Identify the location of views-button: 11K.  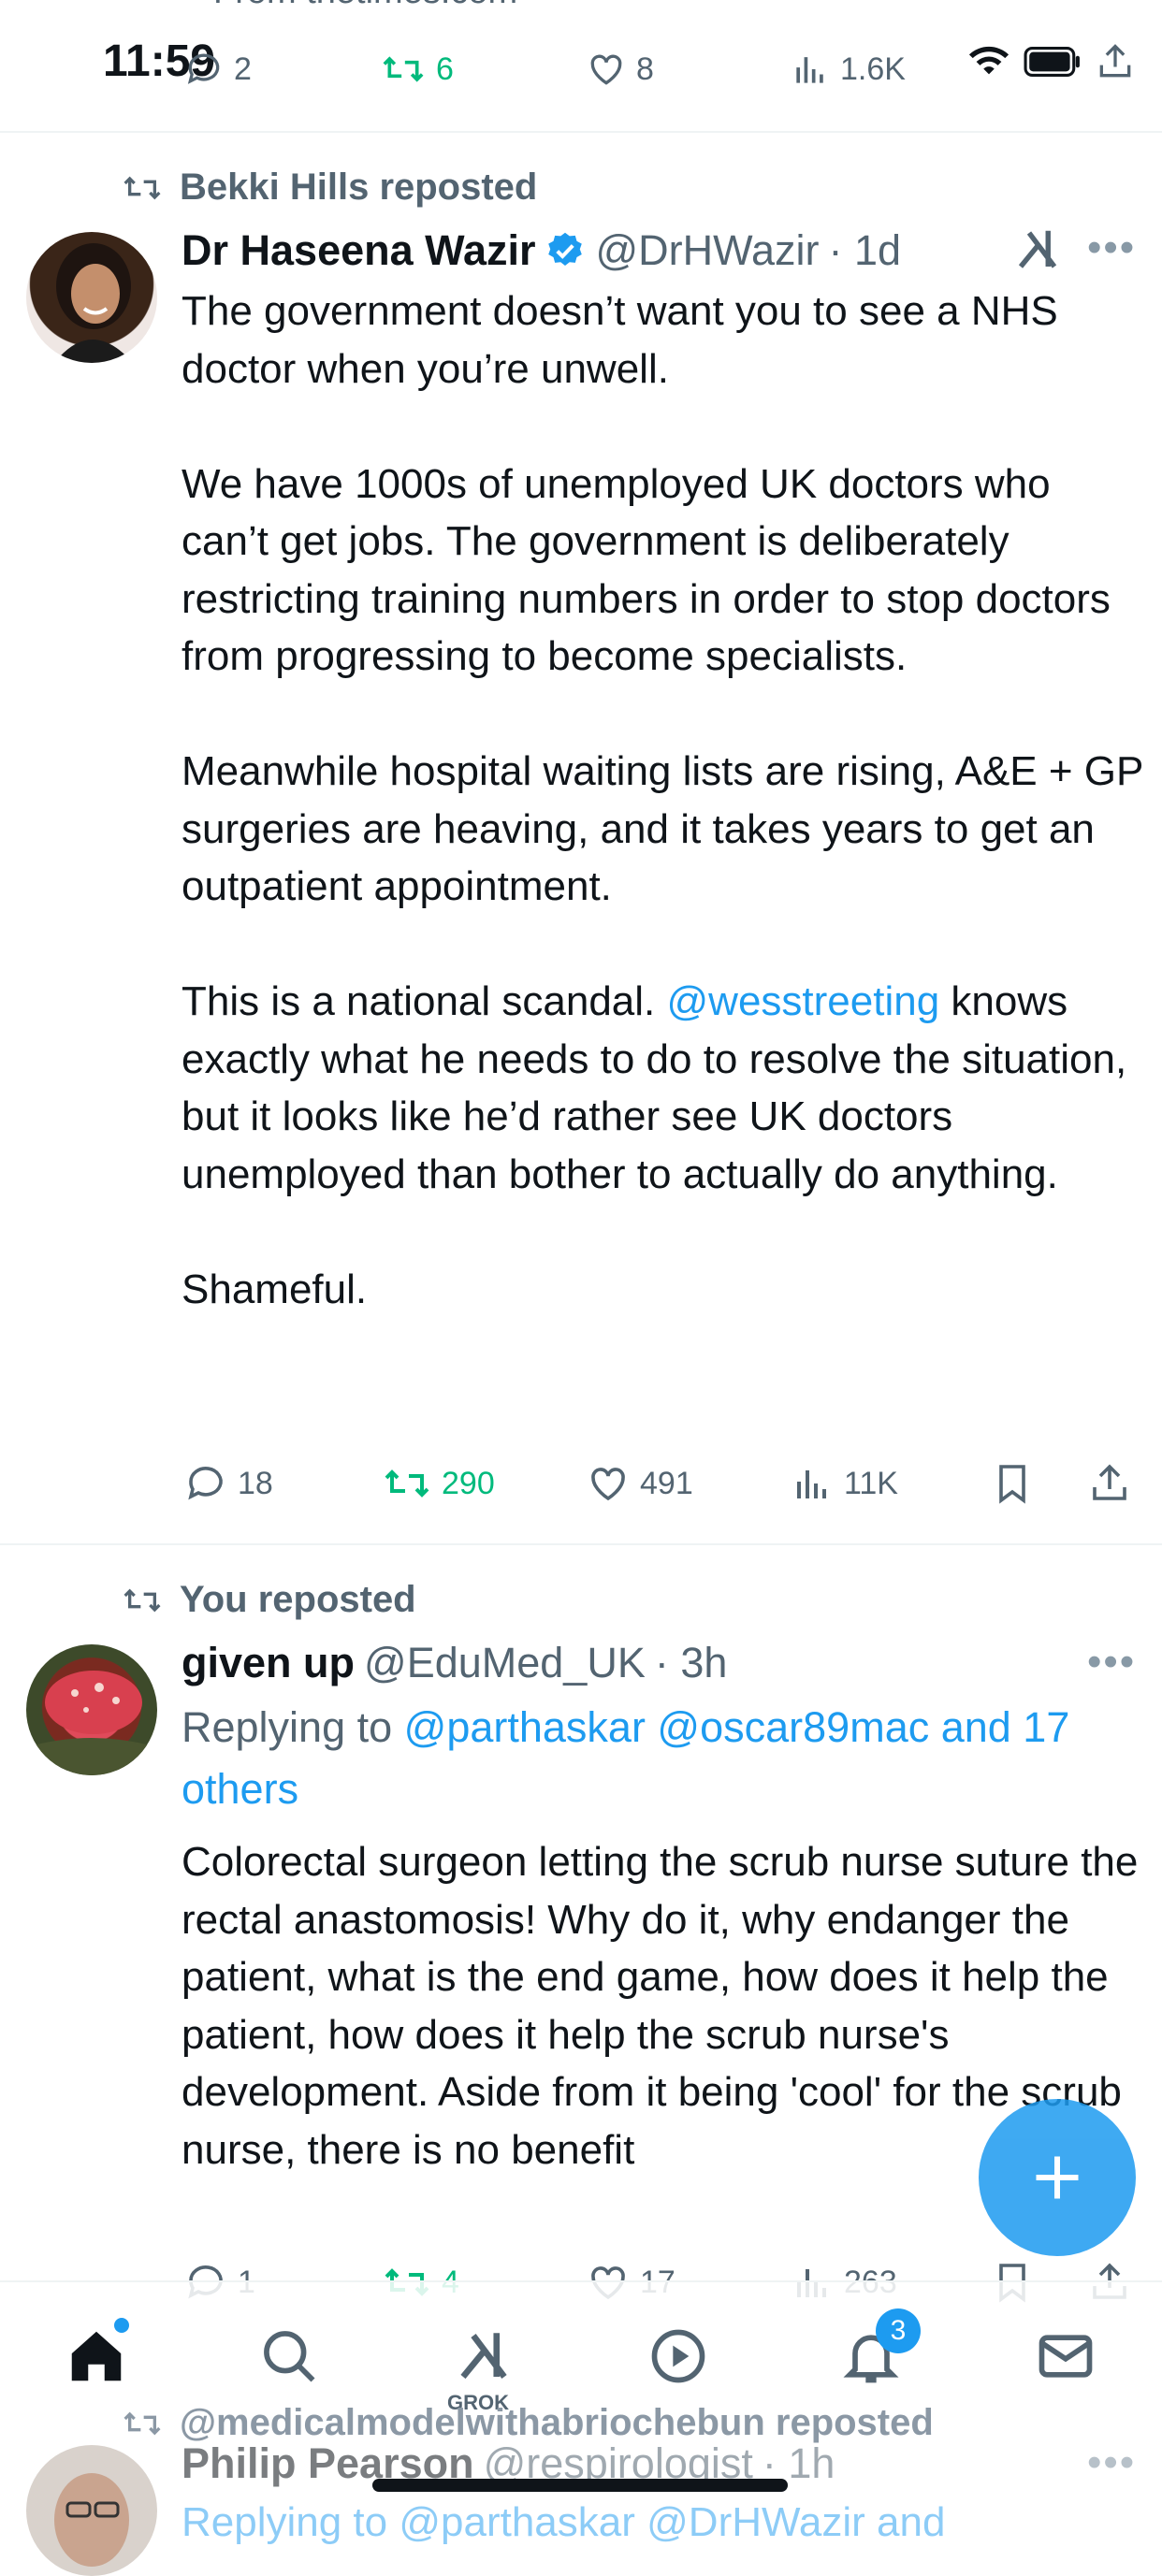
(844, 1484).